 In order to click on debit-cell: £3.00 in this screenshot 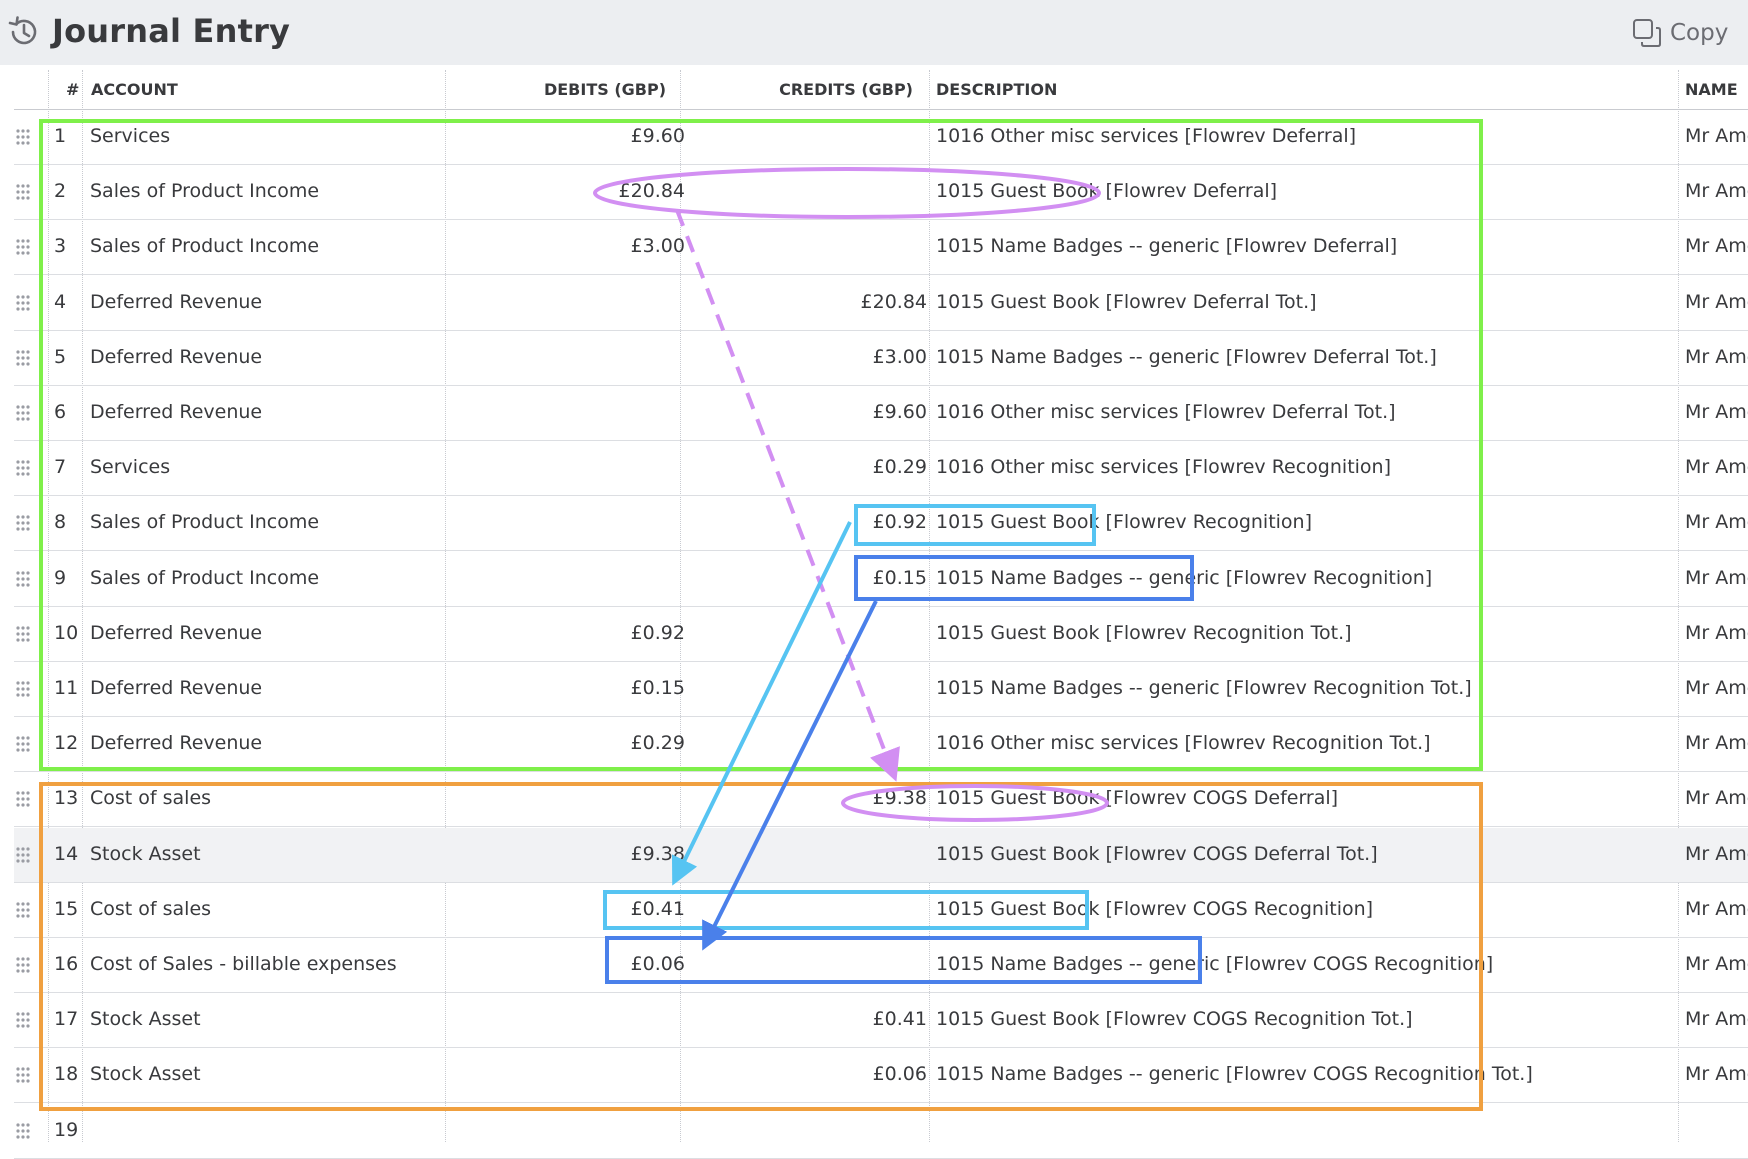, I will do `click(564, 246)`.